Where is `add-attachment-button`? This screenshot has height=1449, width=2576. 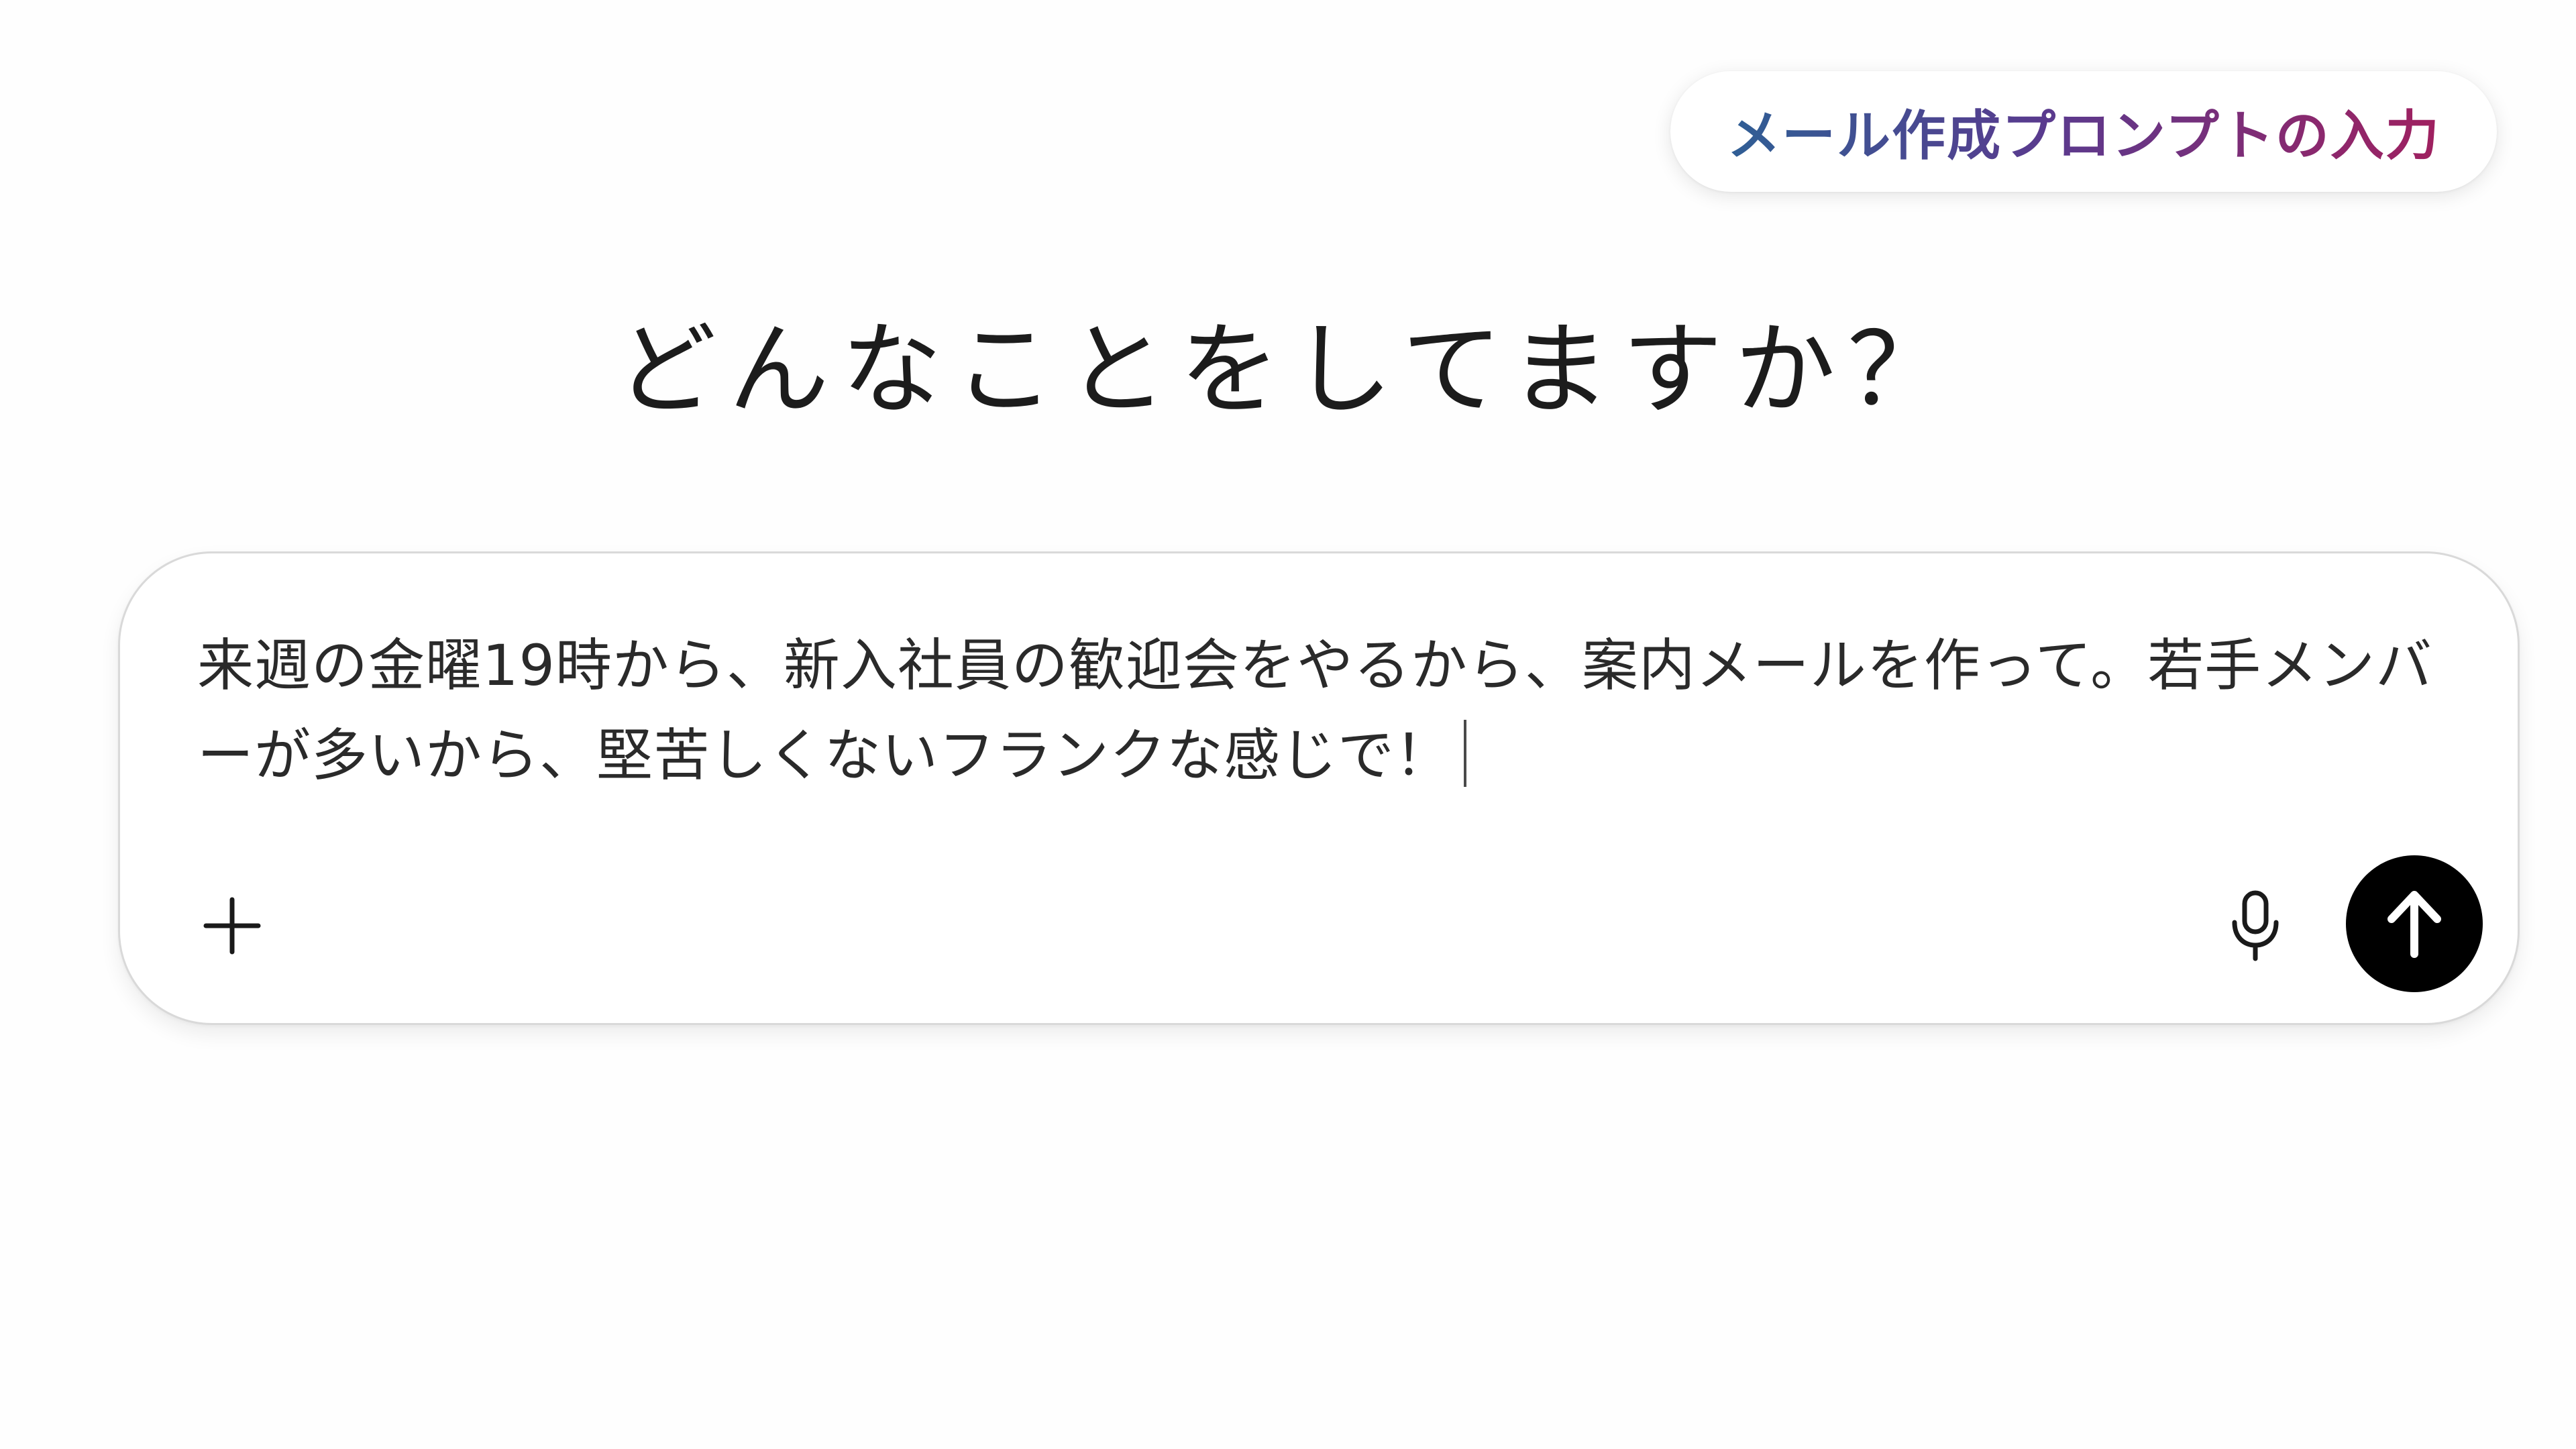
add-attachment-button is located at coordinates (232, 926).